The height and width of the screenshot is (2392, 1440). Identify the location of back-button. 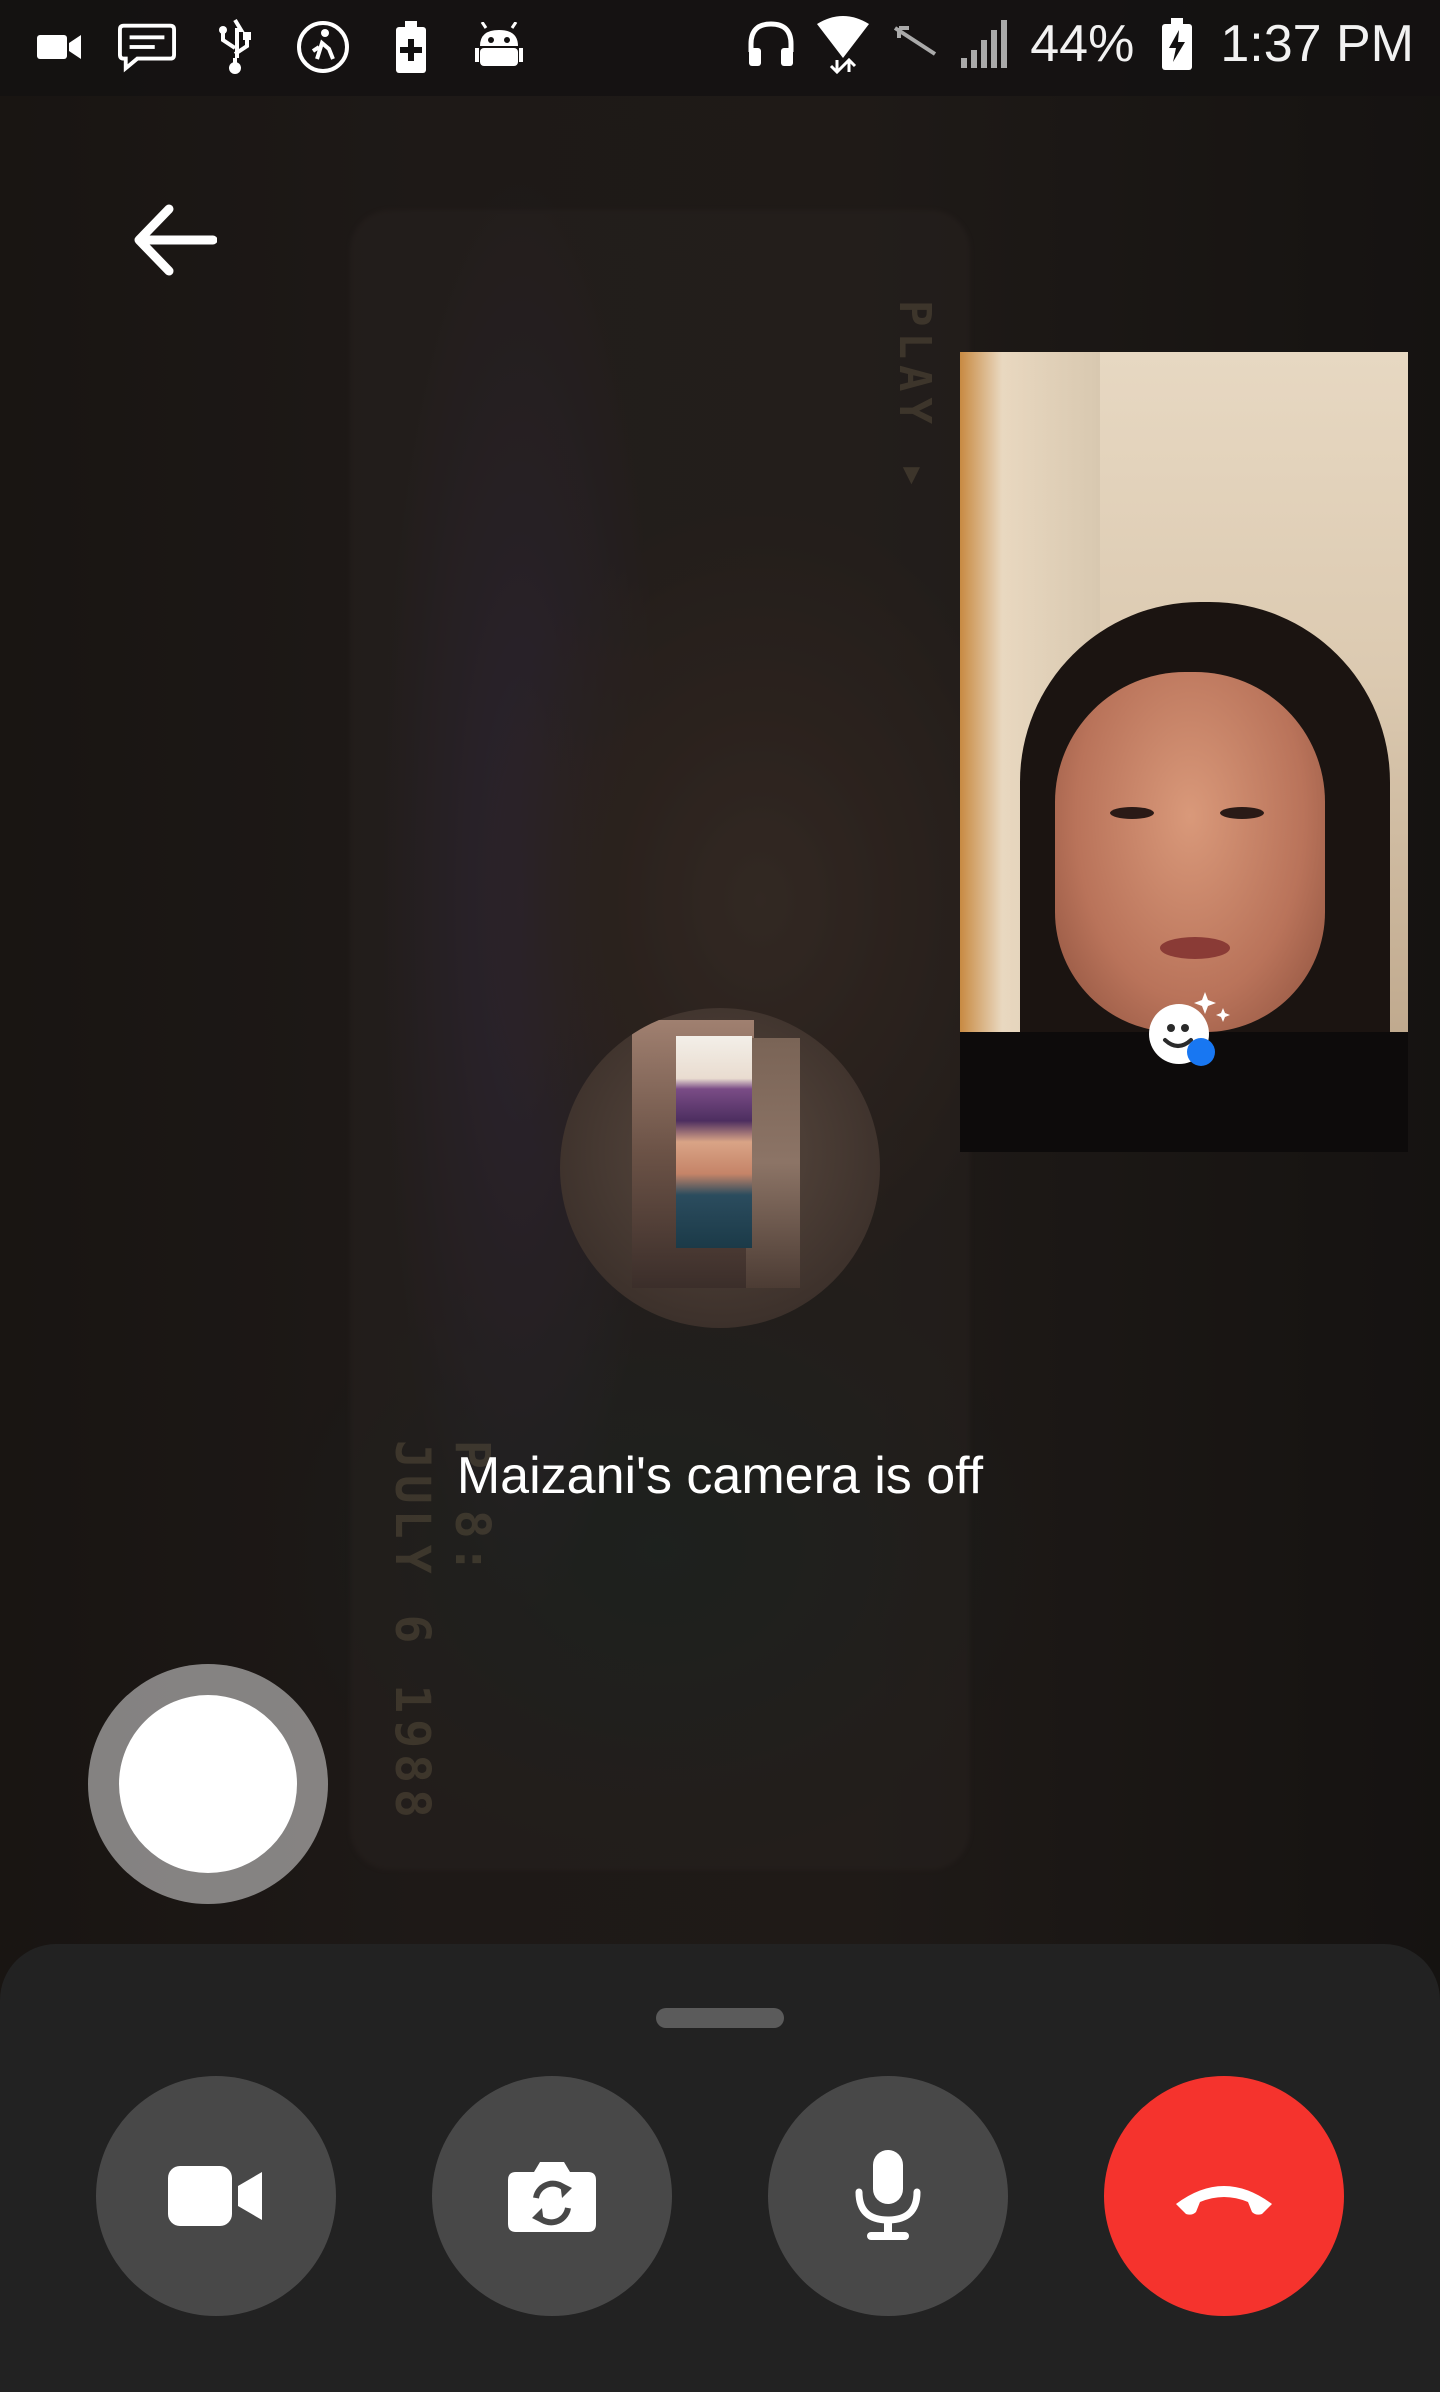
(175, 240).